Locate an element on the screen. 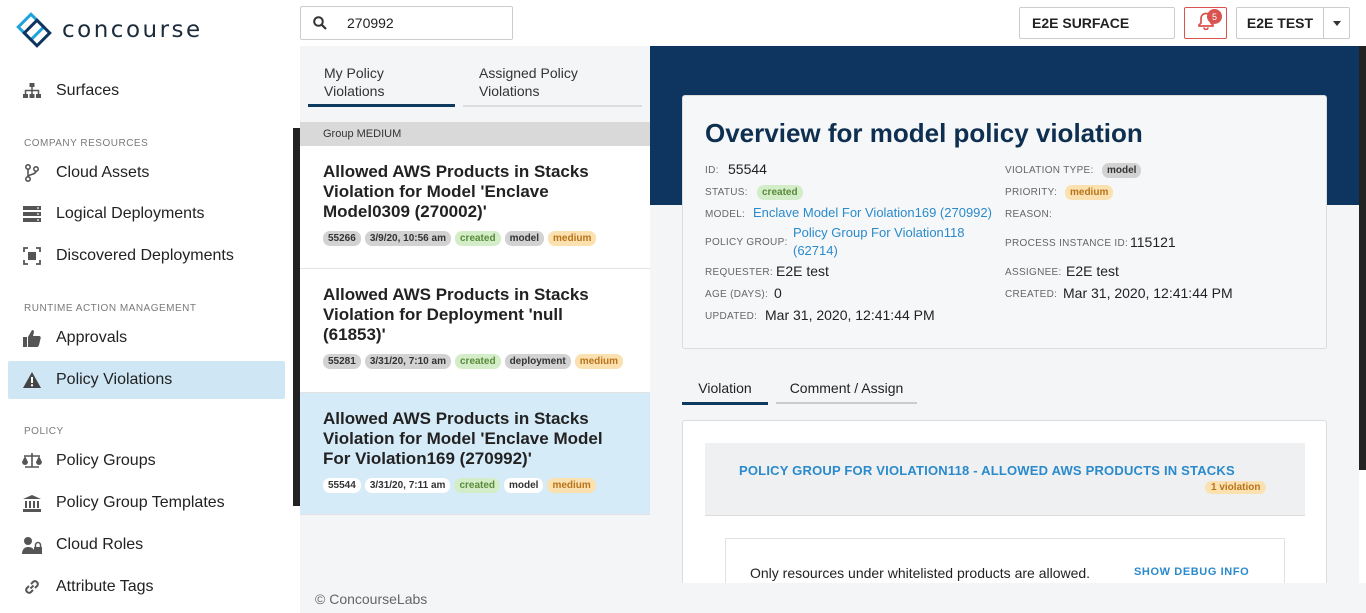 The image size is (1366, 613). scale-icon is located at coordinates (32, 461).